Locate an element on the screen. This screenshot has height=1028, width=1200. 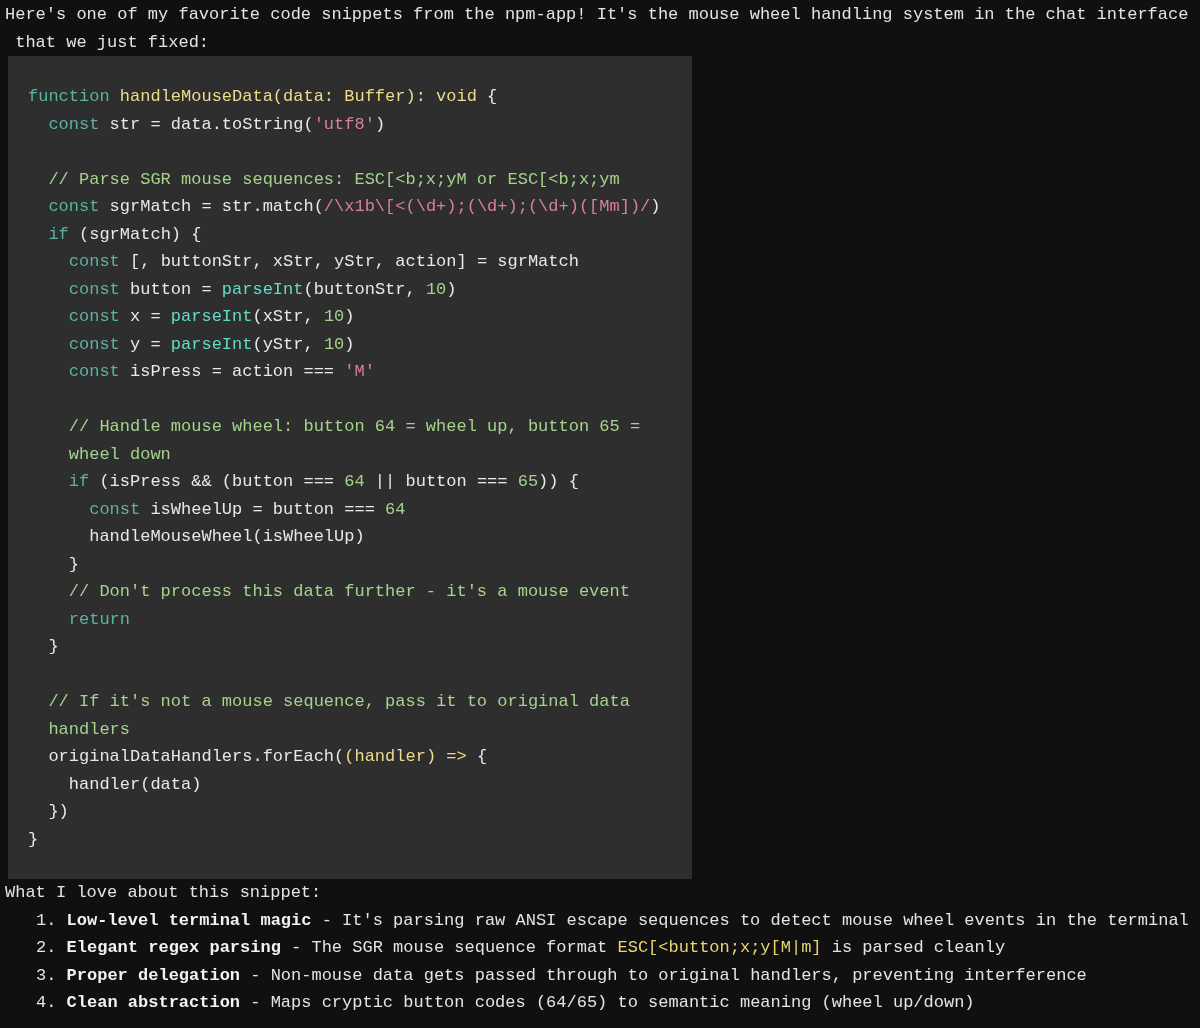
intro-text: that we just fixed: is located at coordinates (112, 42).